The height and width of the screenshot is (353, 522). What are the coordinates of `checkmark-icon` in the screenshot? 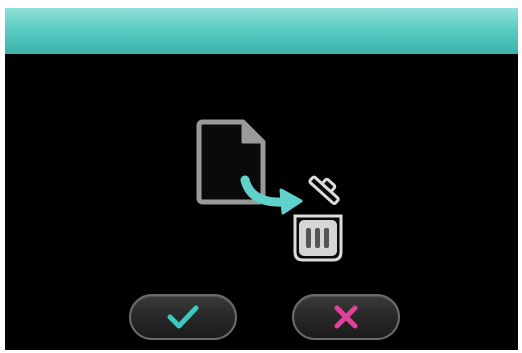 It's located at (183, 317).